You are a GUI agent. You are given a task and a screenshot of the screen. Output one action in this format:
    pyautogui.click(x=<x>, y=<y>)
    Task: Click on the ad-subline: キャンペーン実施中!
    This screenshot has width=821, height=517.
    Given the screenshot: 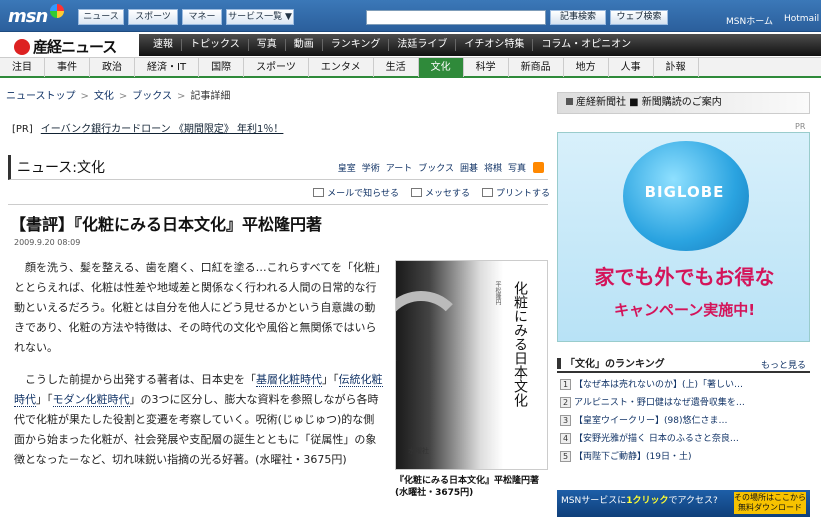 What is the action you would take?
    pyautogui.click(x=684, y=310)
    